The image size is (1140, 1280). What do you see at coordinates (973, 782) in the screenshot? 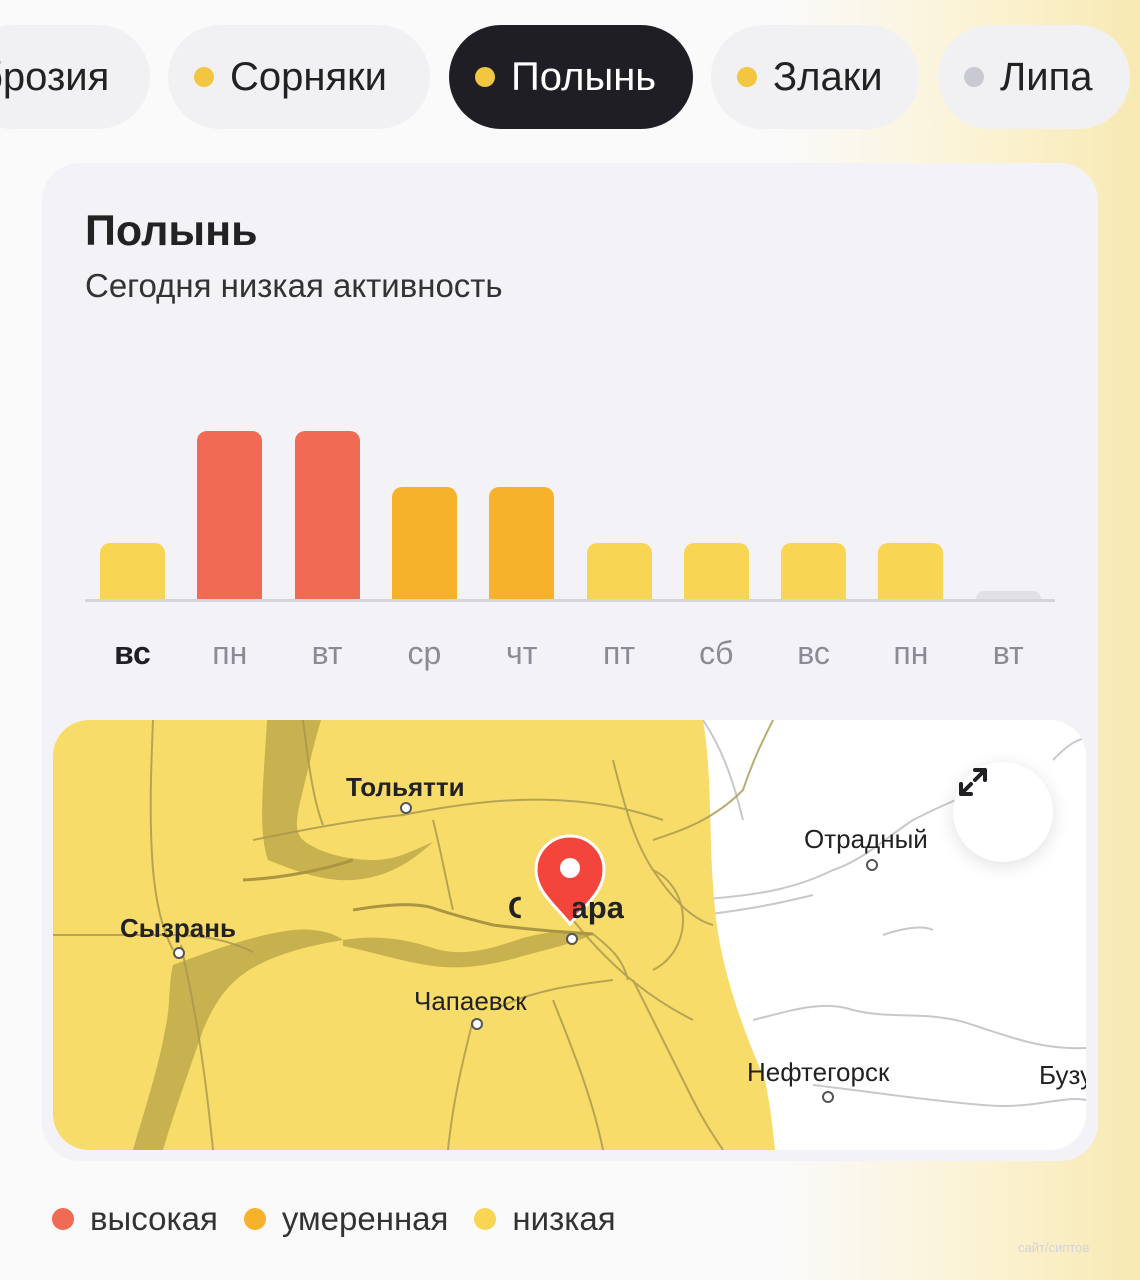
I see `expand-arrows-icon` at bounding box center [973, 782].